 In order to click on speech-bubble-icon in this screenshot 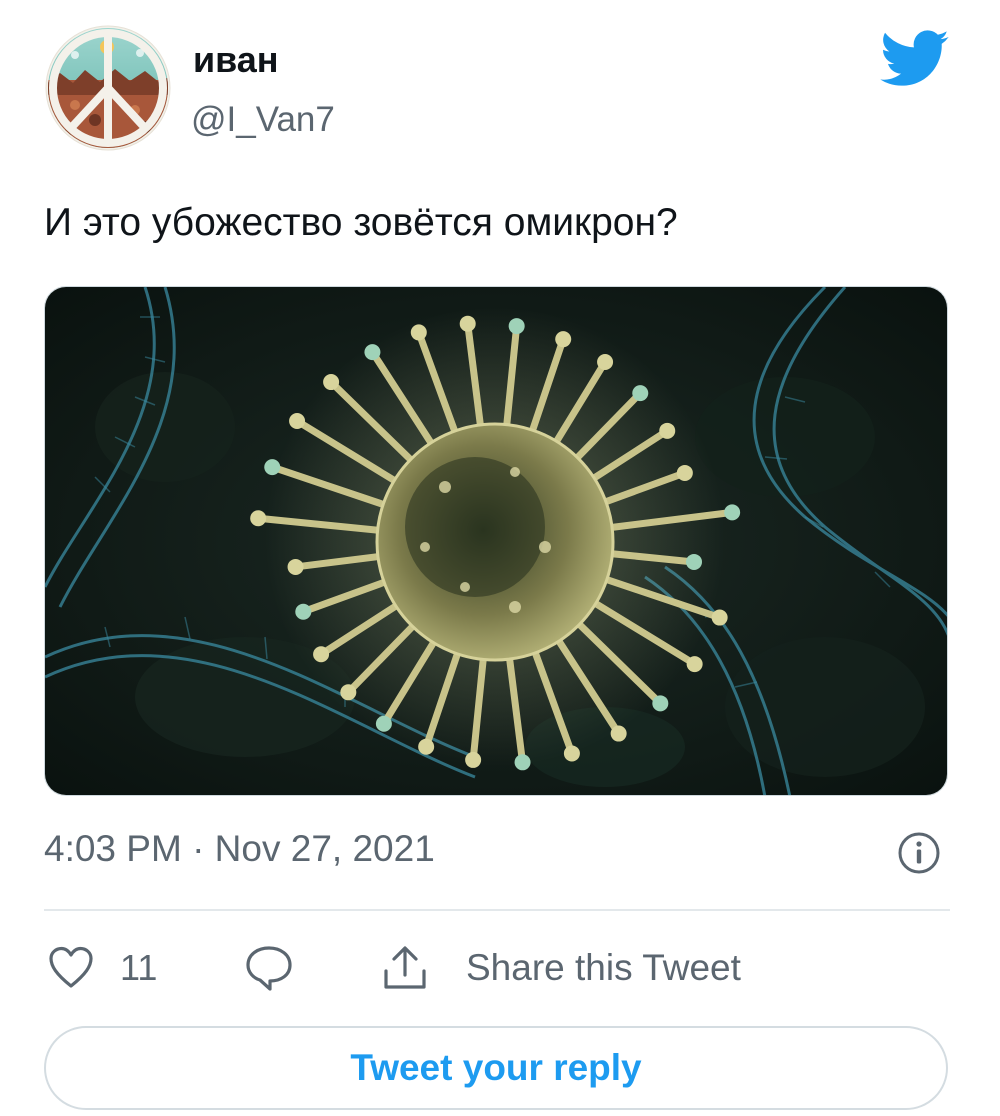, I will do `click(269, 968)`.